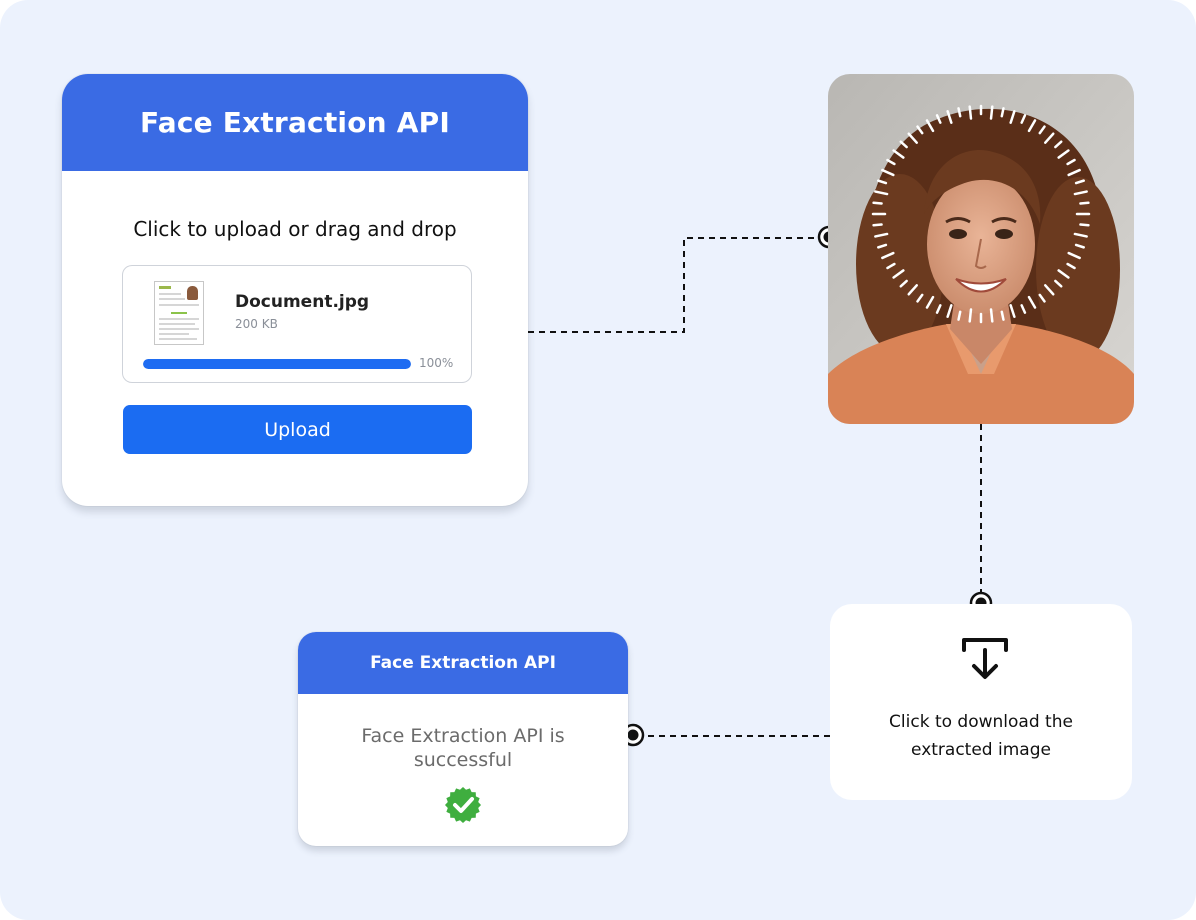 The width and height of the screenshot is (1196, 920). I want to click on success-card-title: Face Extraction API, so click(463, 663).